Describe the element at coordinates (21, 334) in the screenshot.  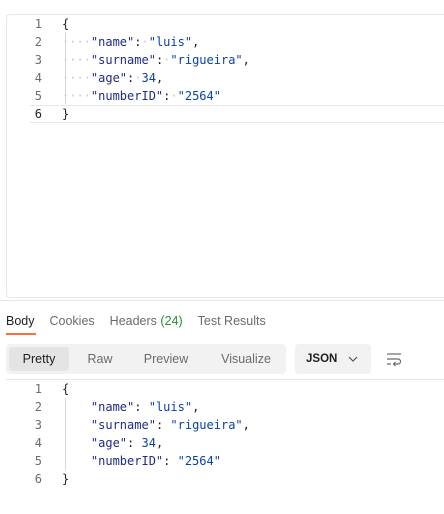
I see `active-tab-indicator` at that location.